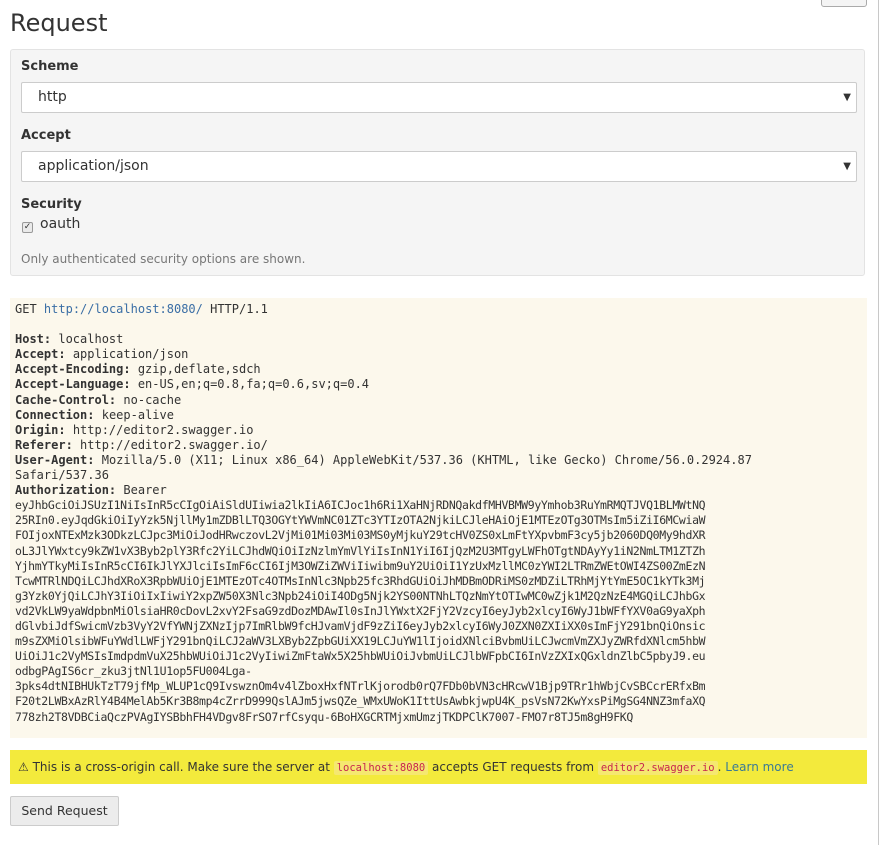  What do you see at coordinates (73, 369) in the screenshot?
I see `header-name: Accept-Encoding:` at bounding box center [73, 369].